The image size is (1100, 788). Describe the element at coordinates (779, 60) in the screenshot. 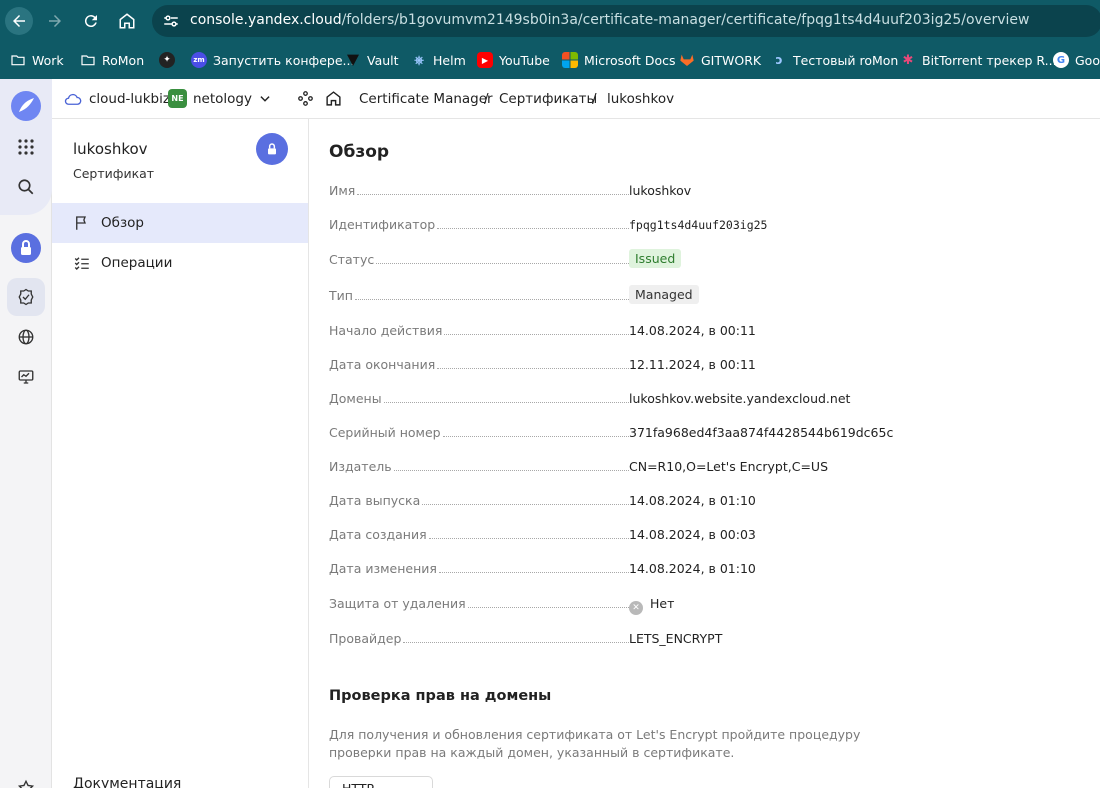

I see `romon-icon: ↄ` at that location.